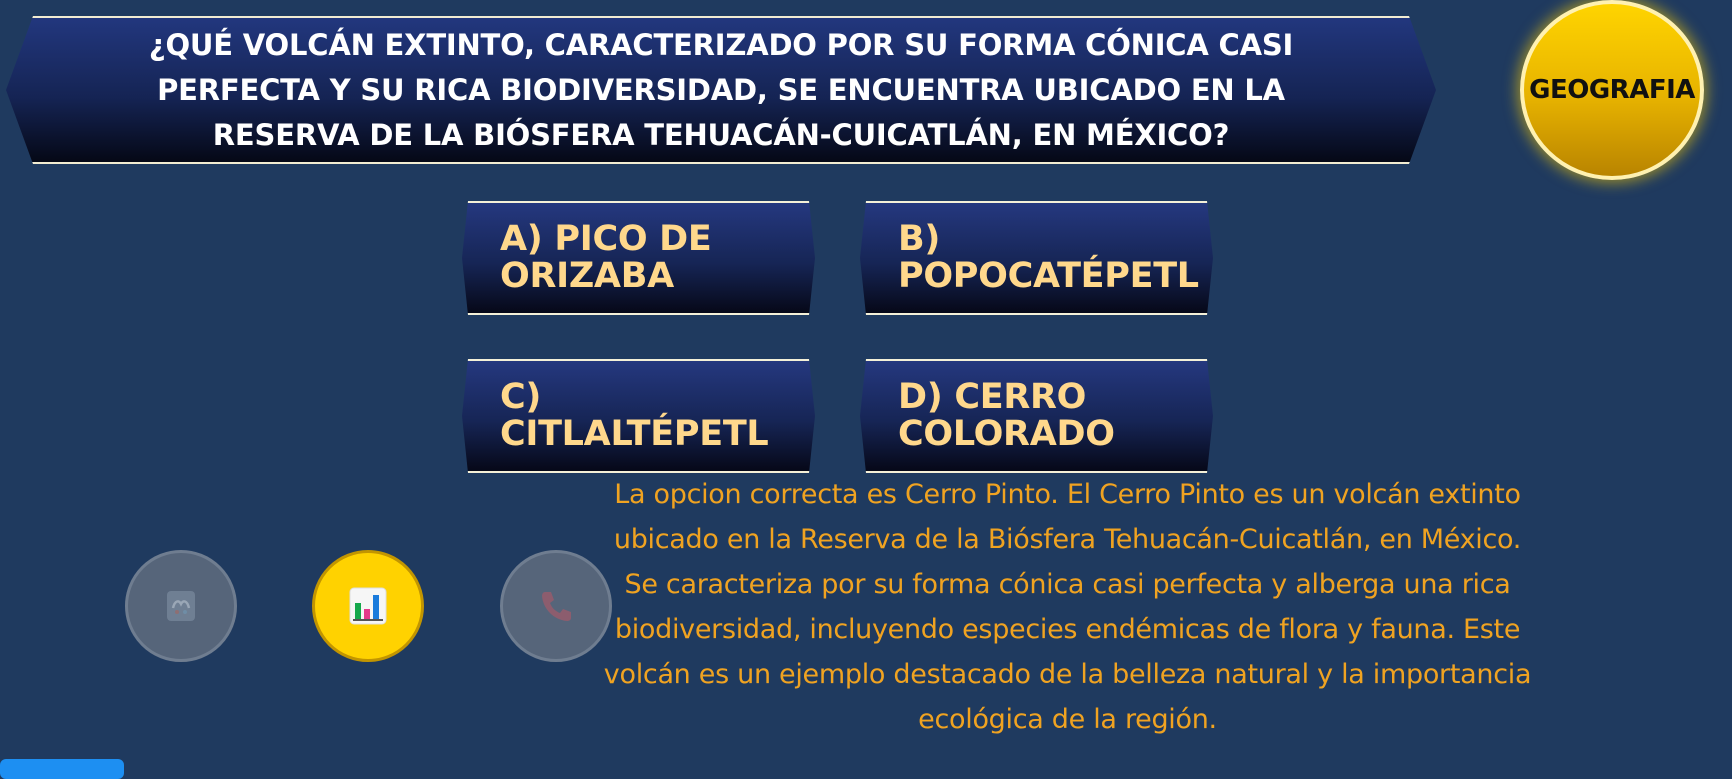  What do you see at coordinates (634, 415) in the screenshot?
I see `answer-c-label: C) CITLALTÉPETL` at bounding box center [634, 415].